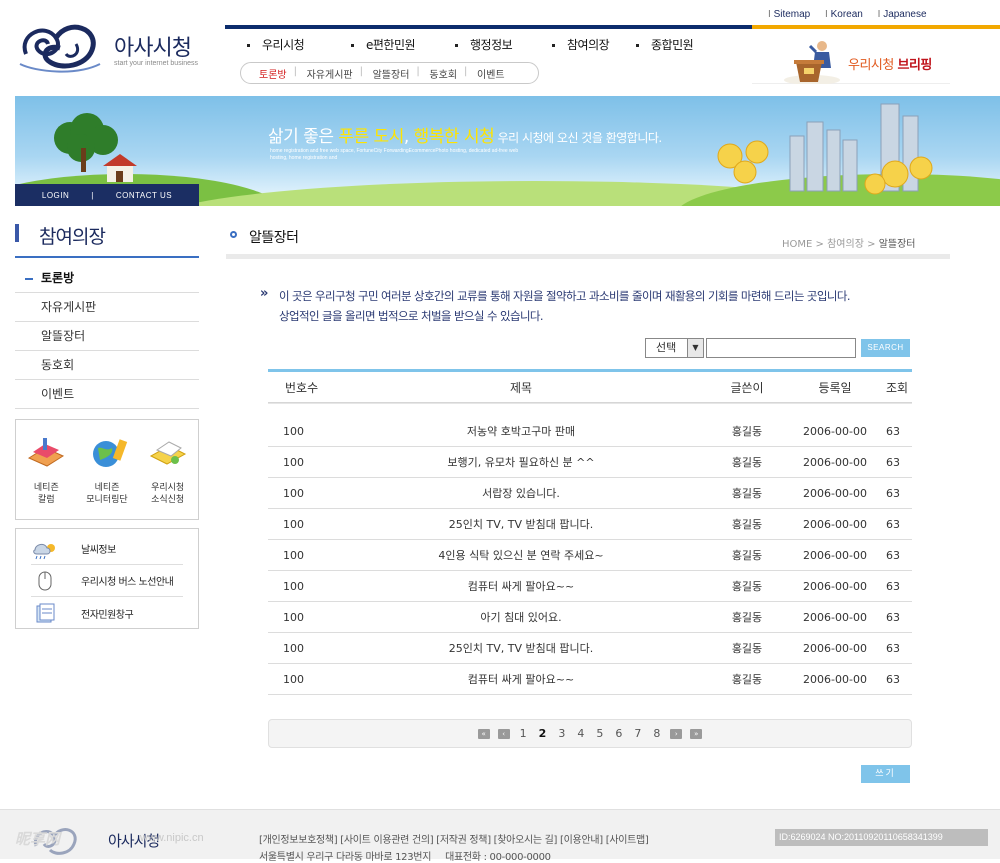  Describe the element at coordinates (153, 46) in the screenshot. I see `site-name: 아사시청` at that location.